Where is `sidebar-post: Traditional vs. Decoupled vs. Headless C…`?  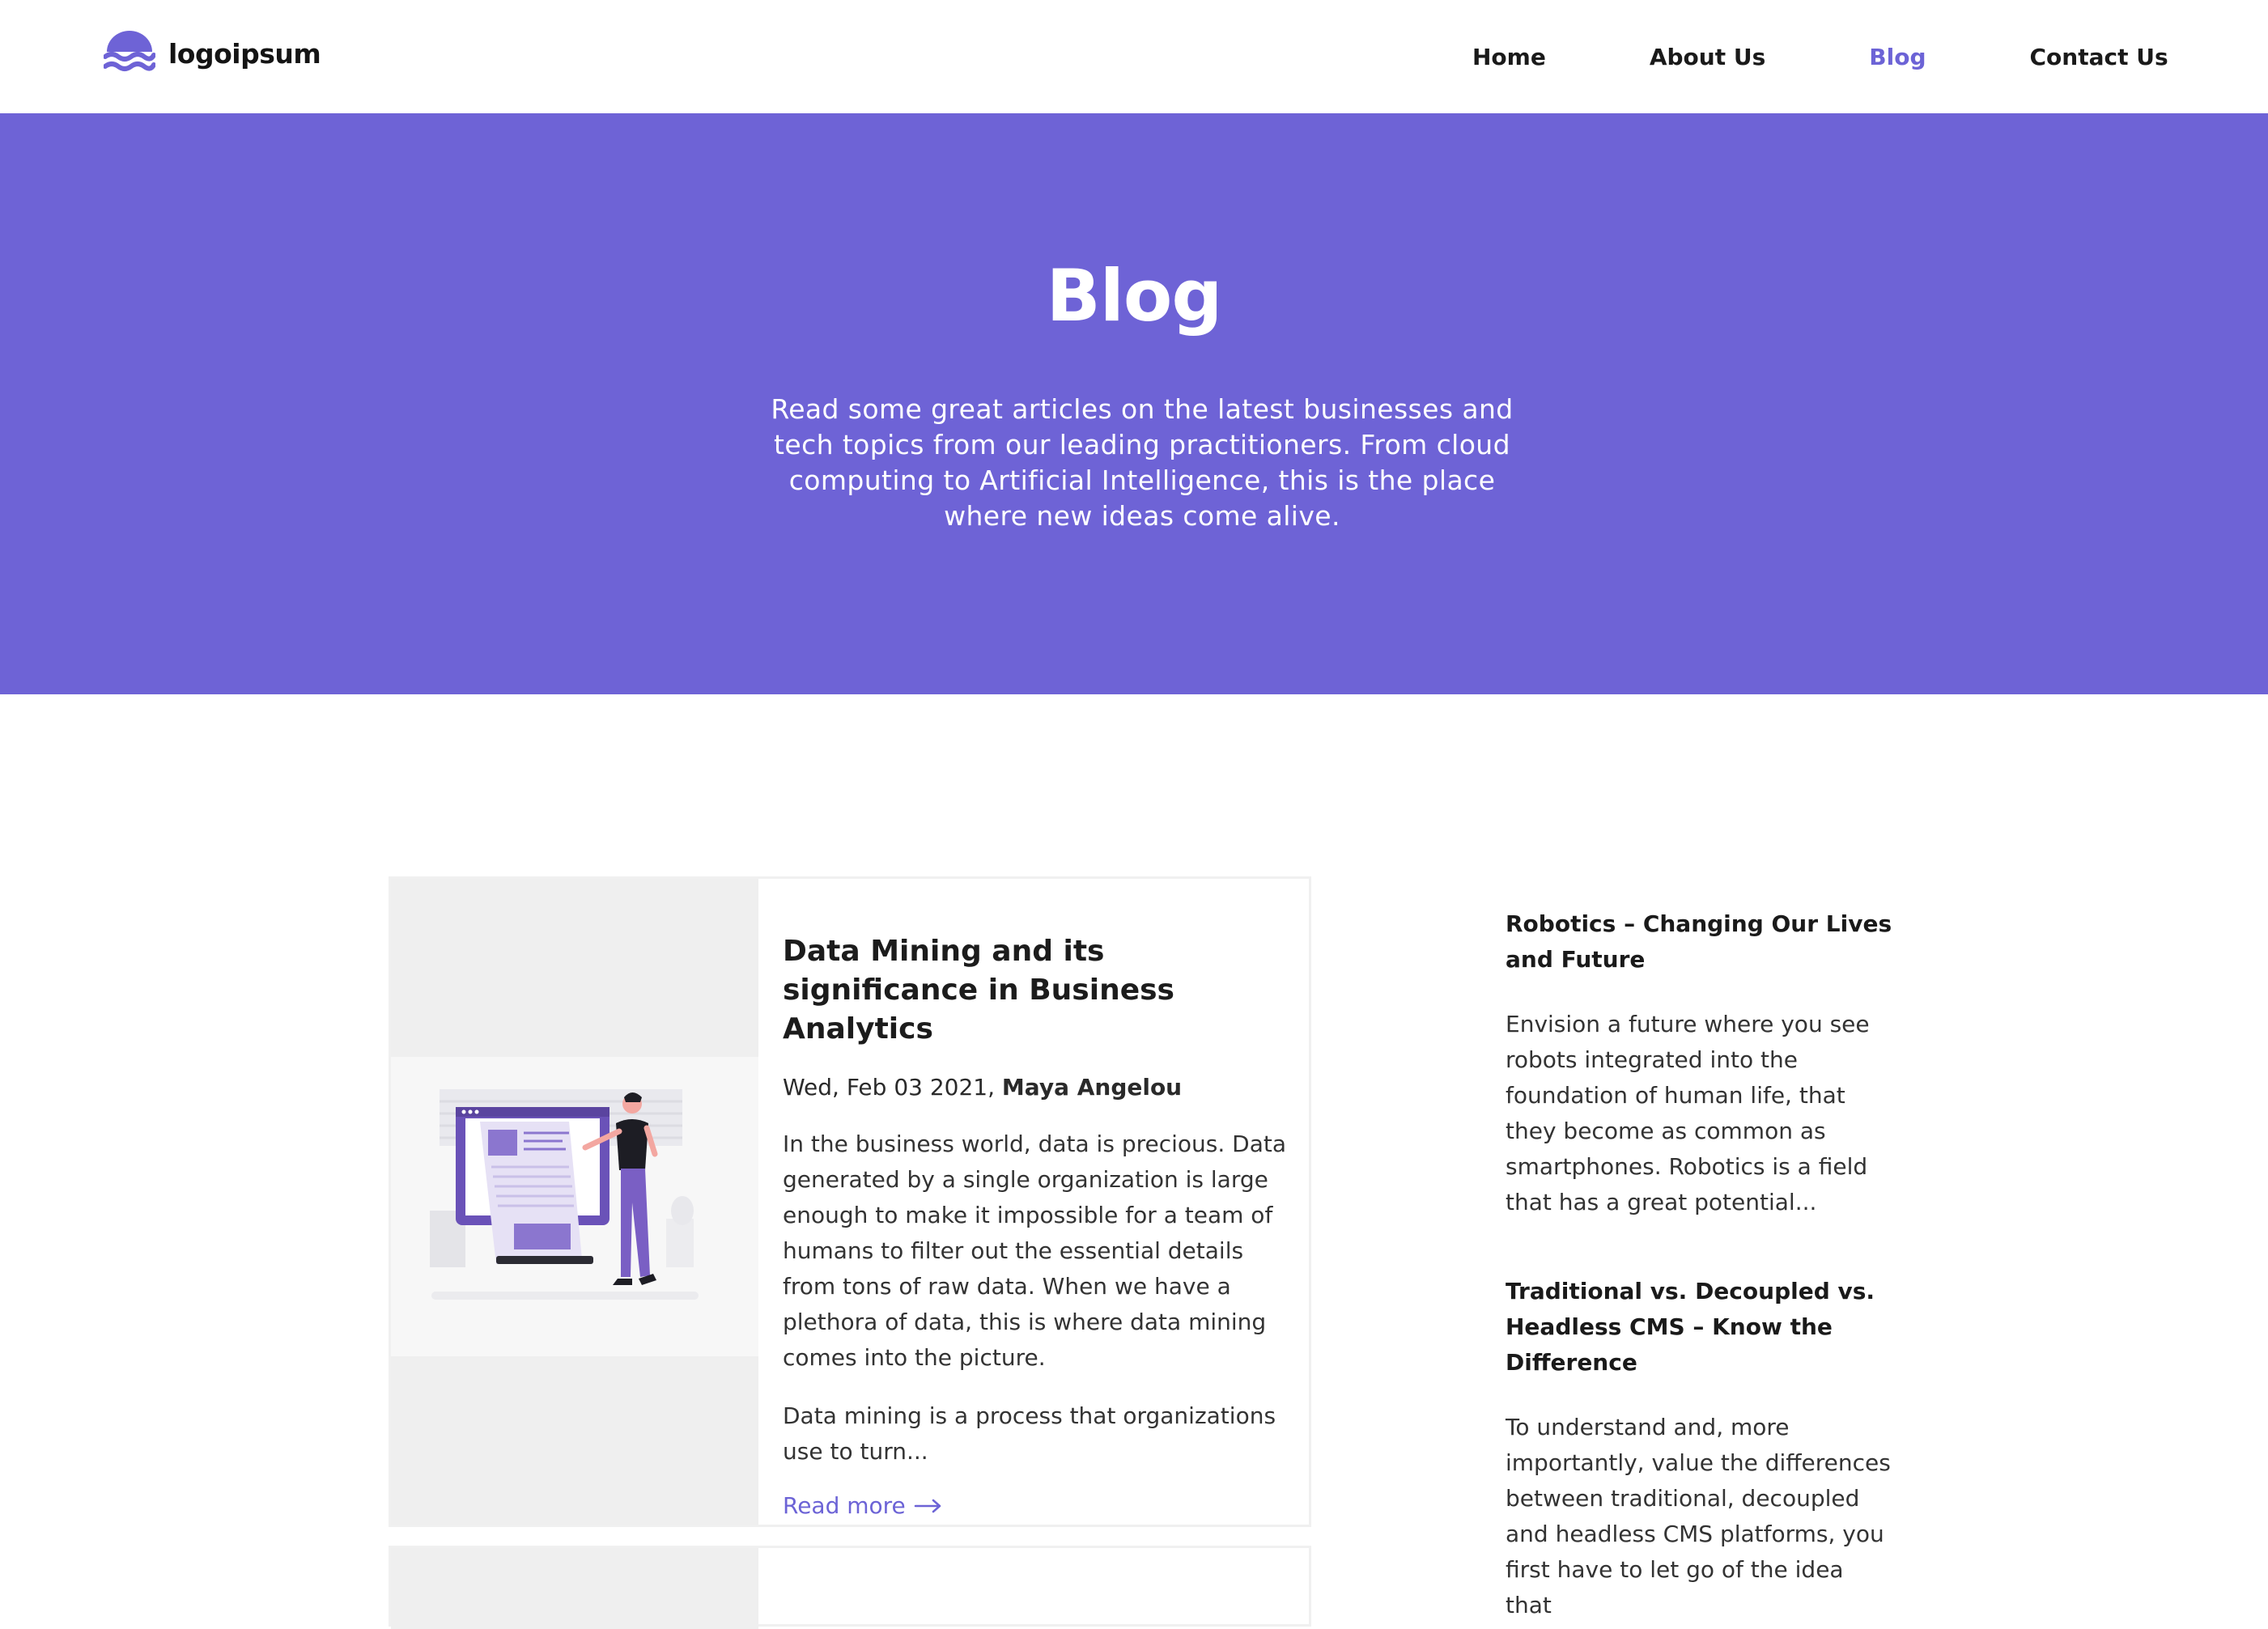 sidebar-post: Traditional vs. Decoupled vs. Headless C… is located at coordinates (1700, 1448).